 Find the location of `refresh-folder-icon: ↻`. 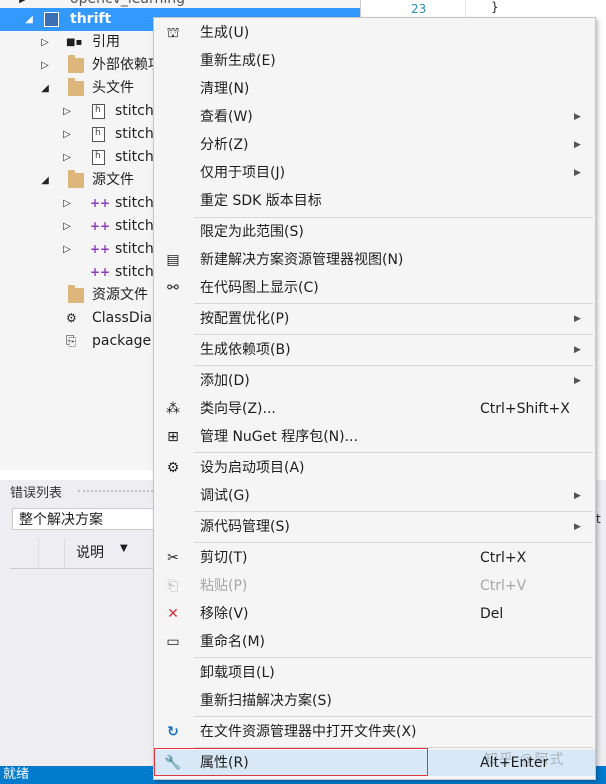

refresh-folder-icon: ↻ is located at coordinates (173, 732).